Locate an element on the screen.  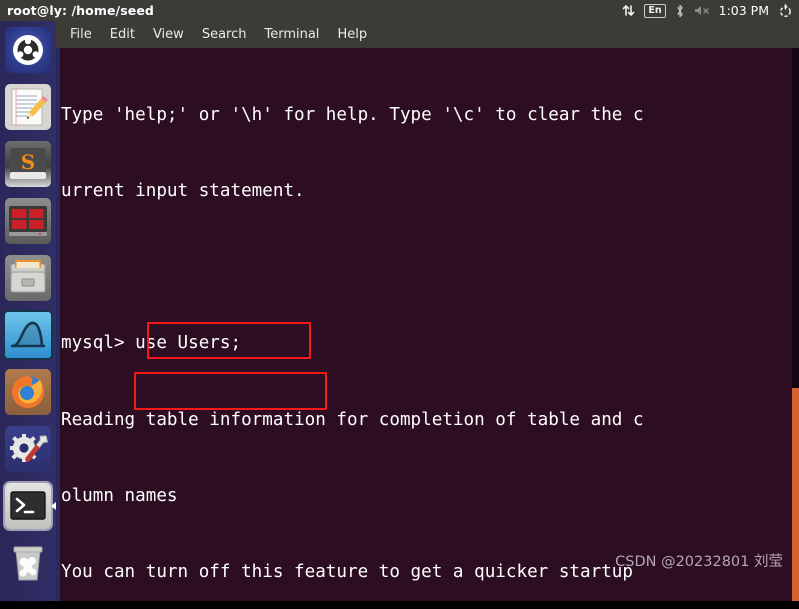
launcher-item-ubuntu-dash is located at coordinates (28, 49).